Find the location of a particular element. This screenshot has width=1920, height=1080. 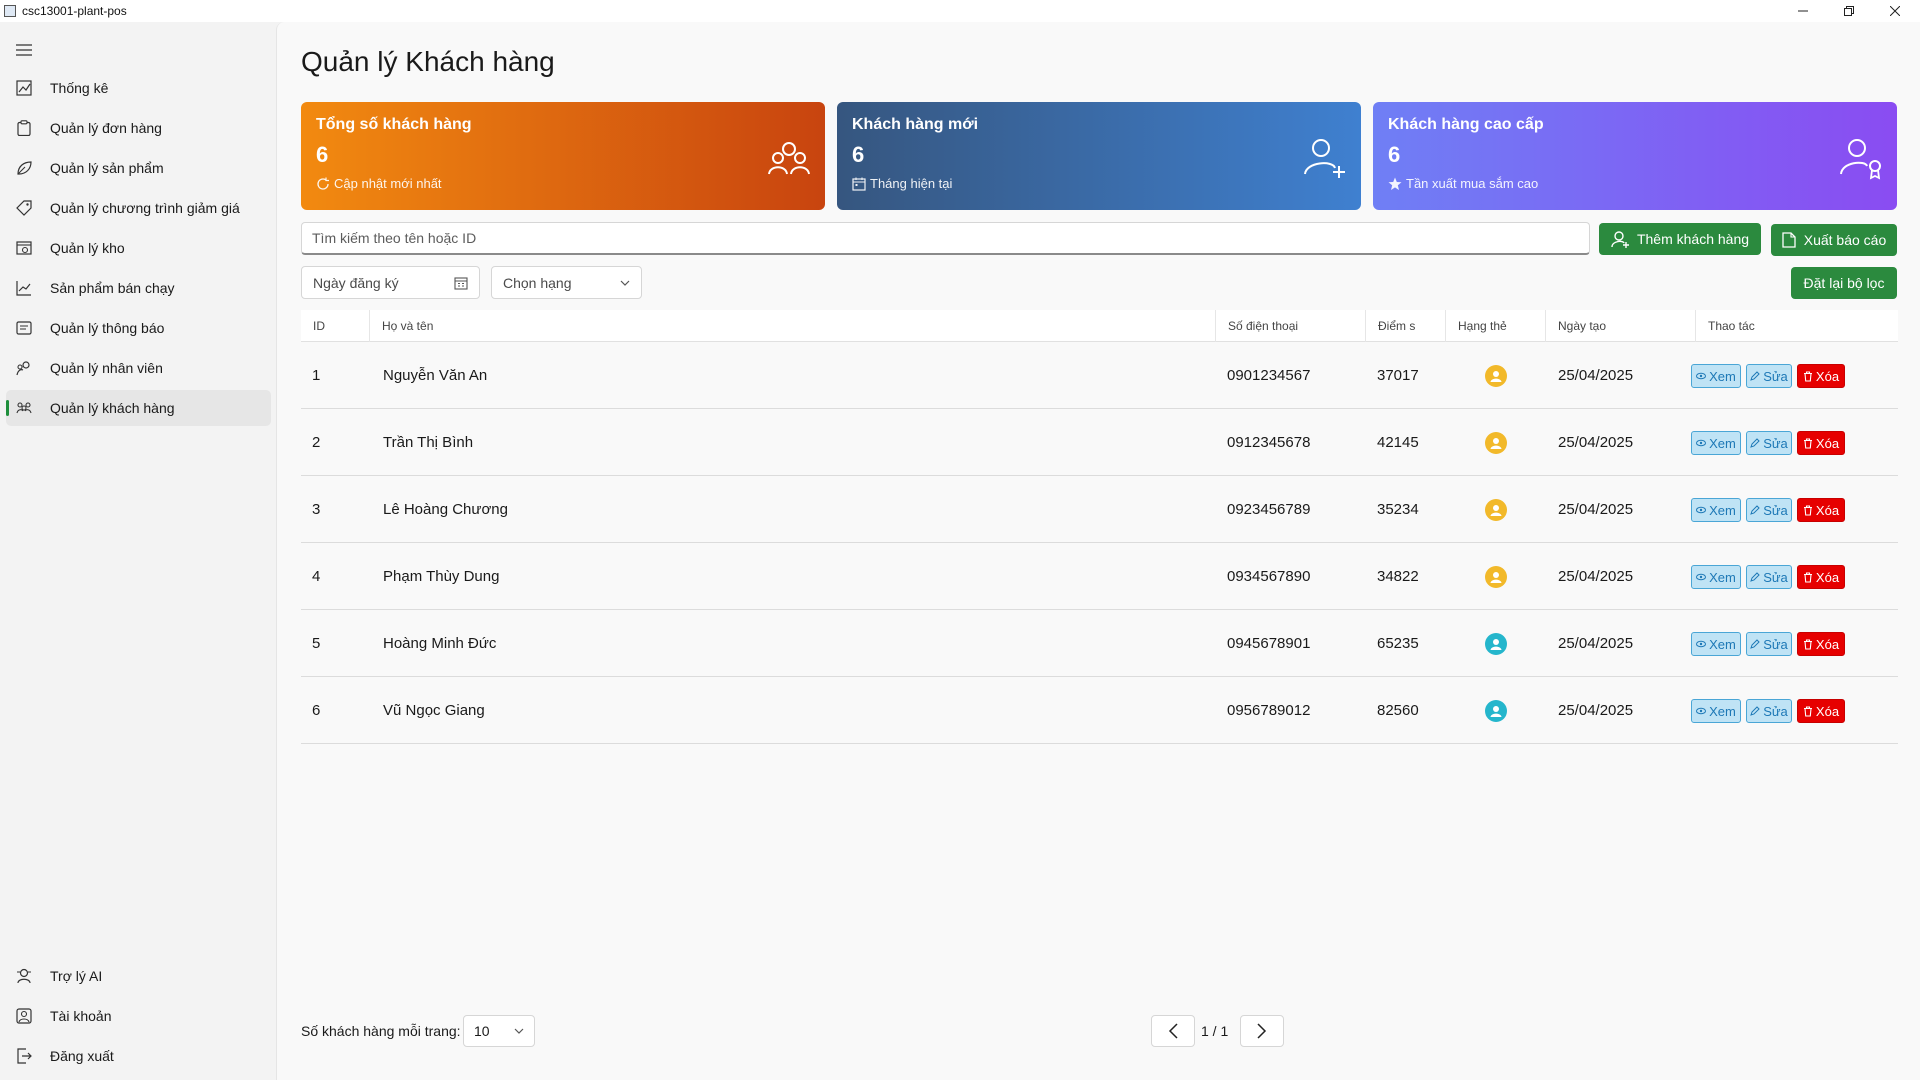

header-rank: Hạng thẻ is located at coordinates (1495, 326).